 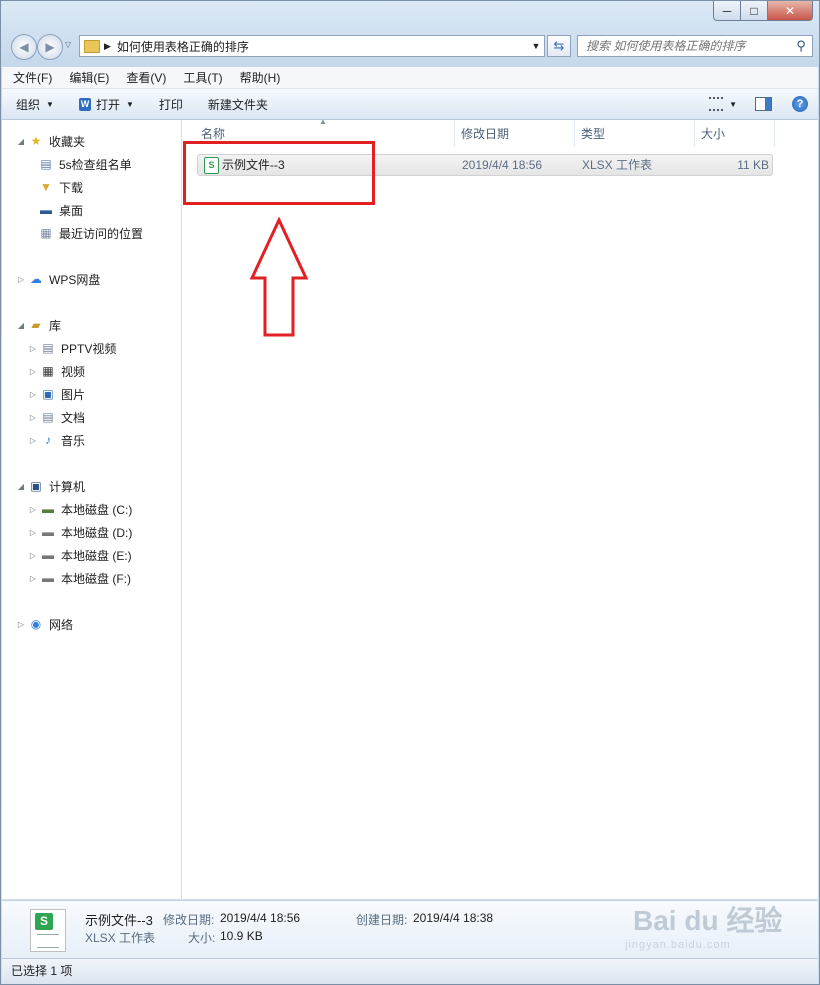 I want to click on details-size-value: 10.9 KB, so click(x=241, y=936).